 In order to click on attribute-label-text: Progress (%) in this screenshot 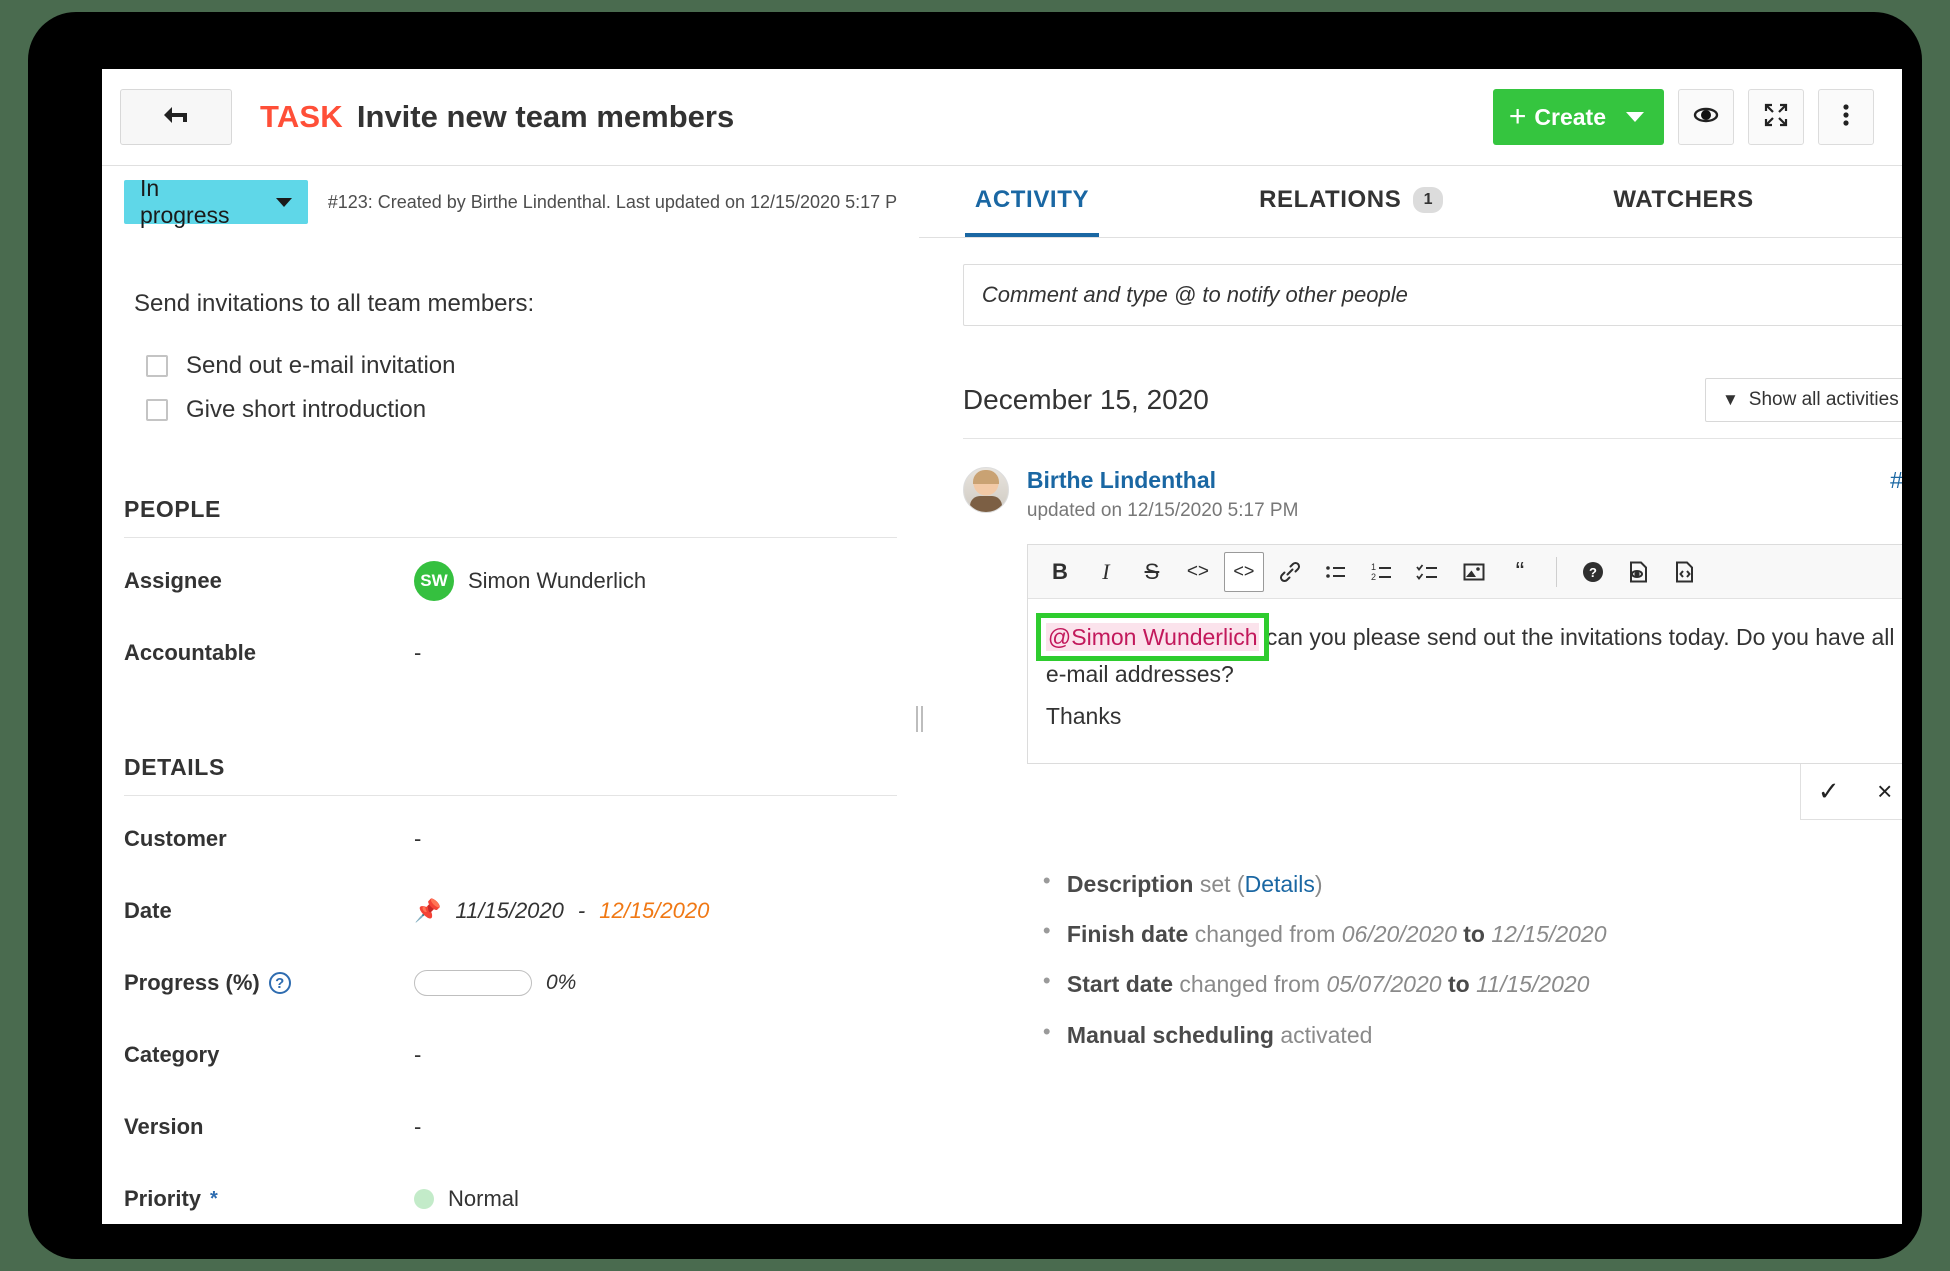, I will do `click(192, 982)`.